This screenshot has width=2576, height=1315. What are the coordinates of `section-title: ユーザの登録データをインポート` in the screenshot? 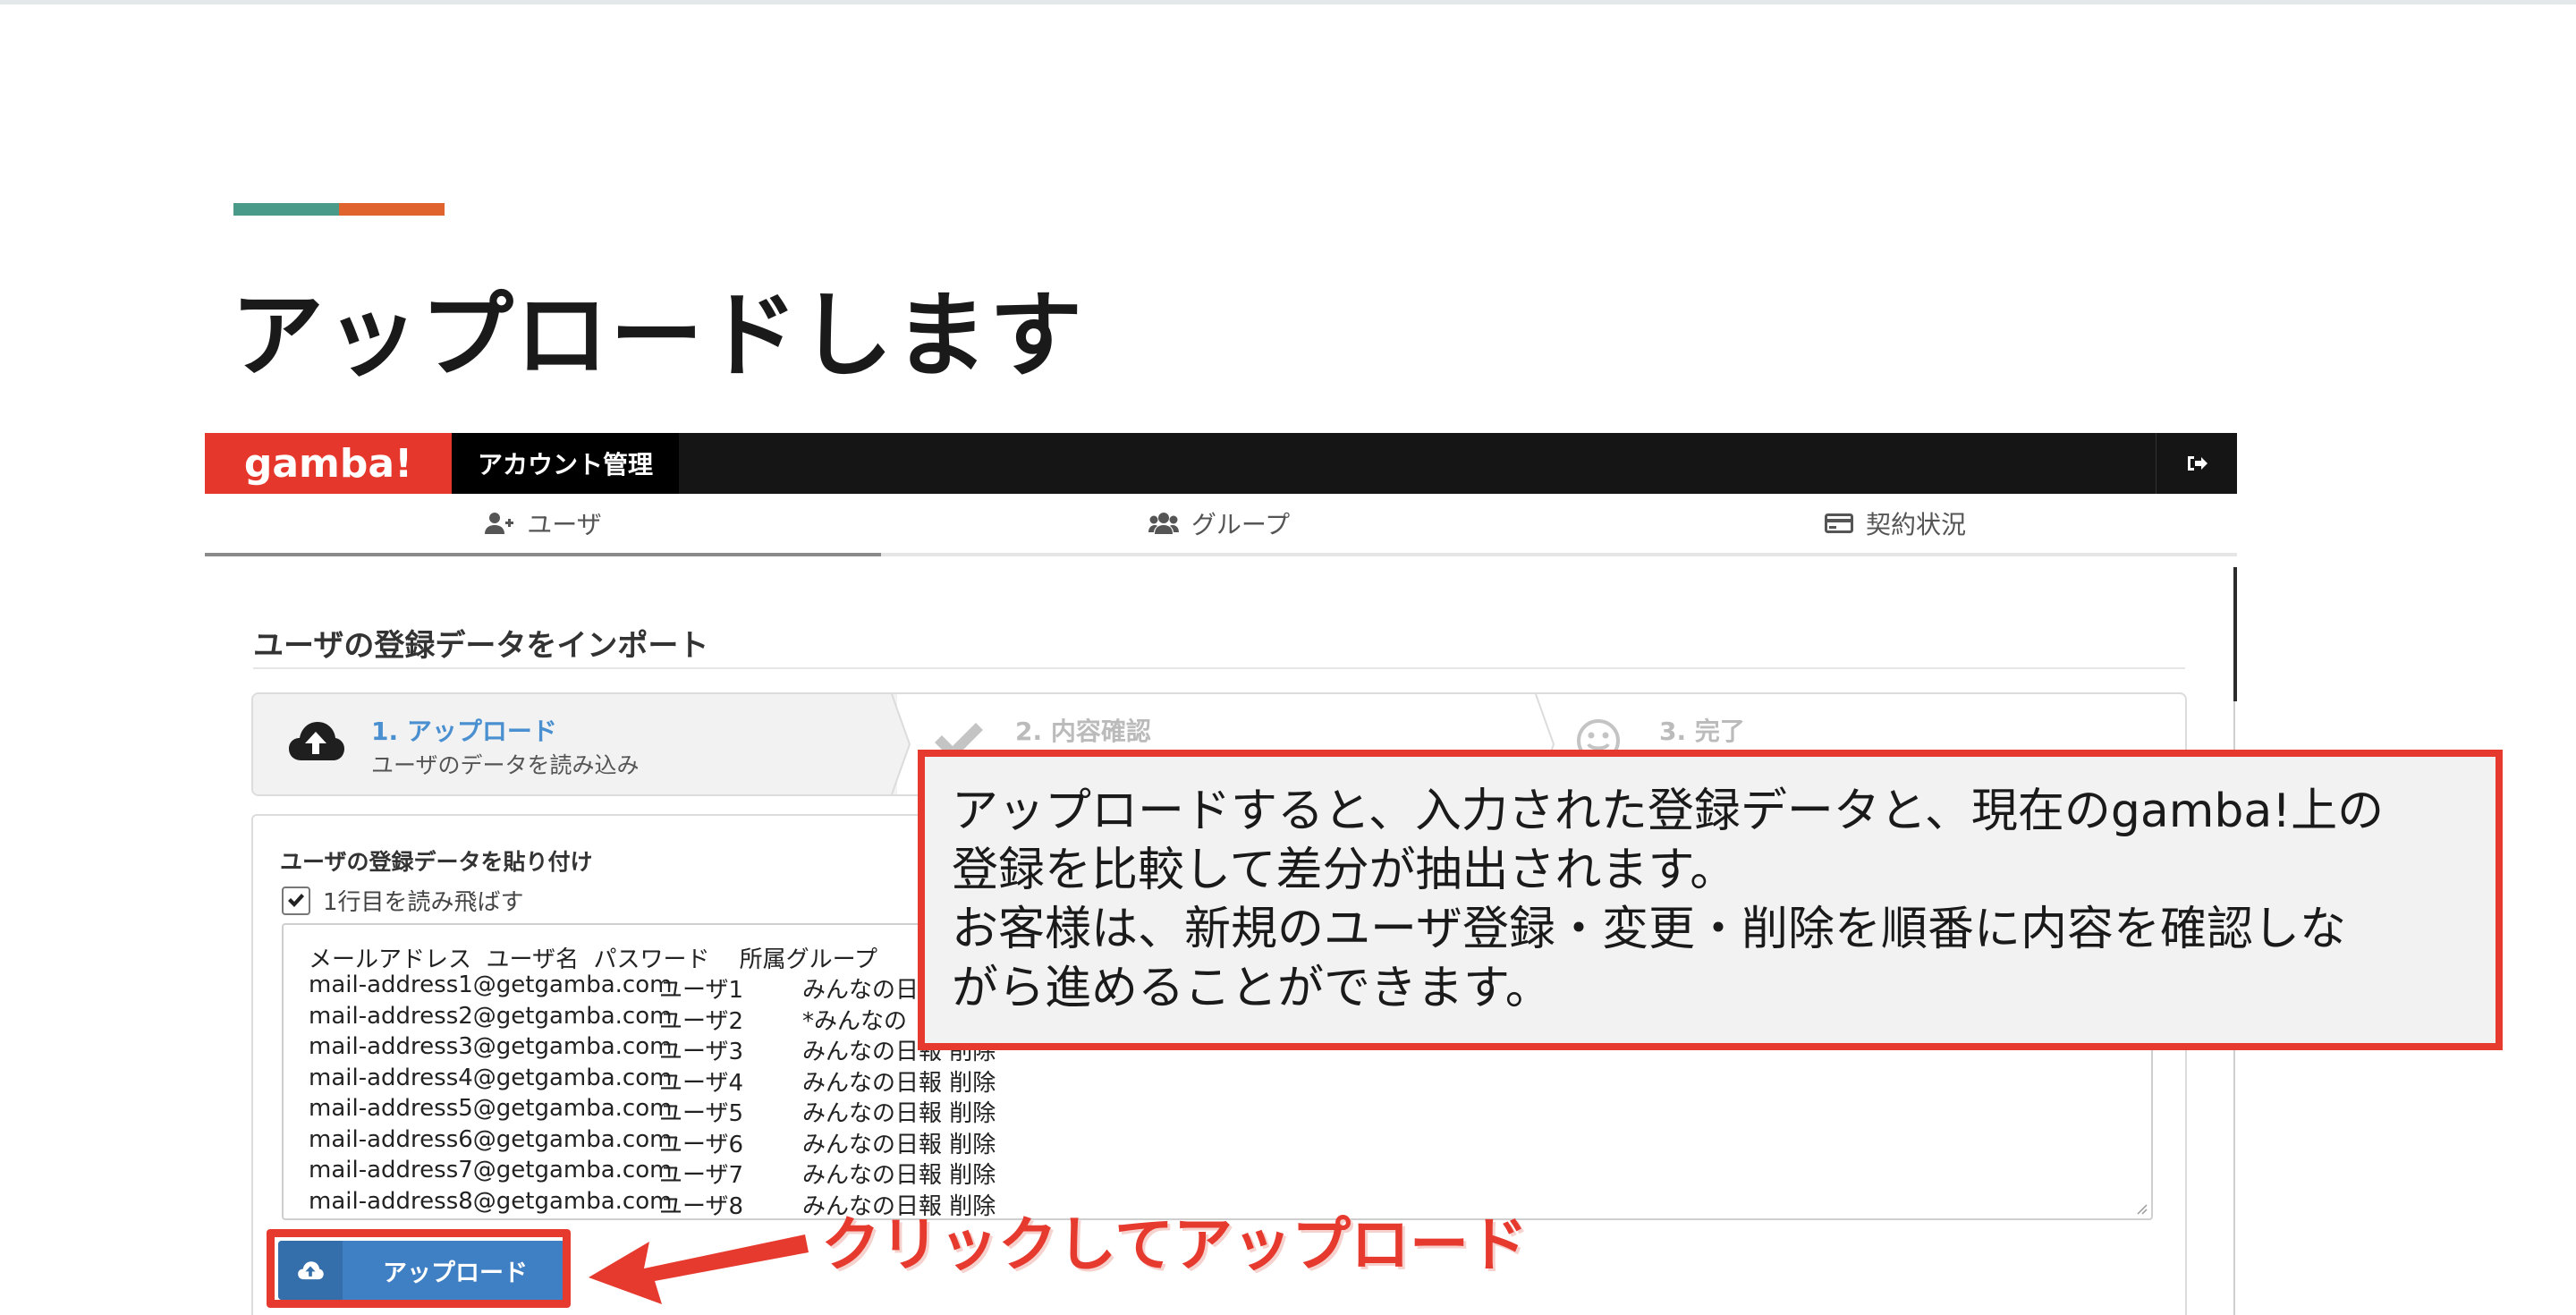 It's located at (481, 646).